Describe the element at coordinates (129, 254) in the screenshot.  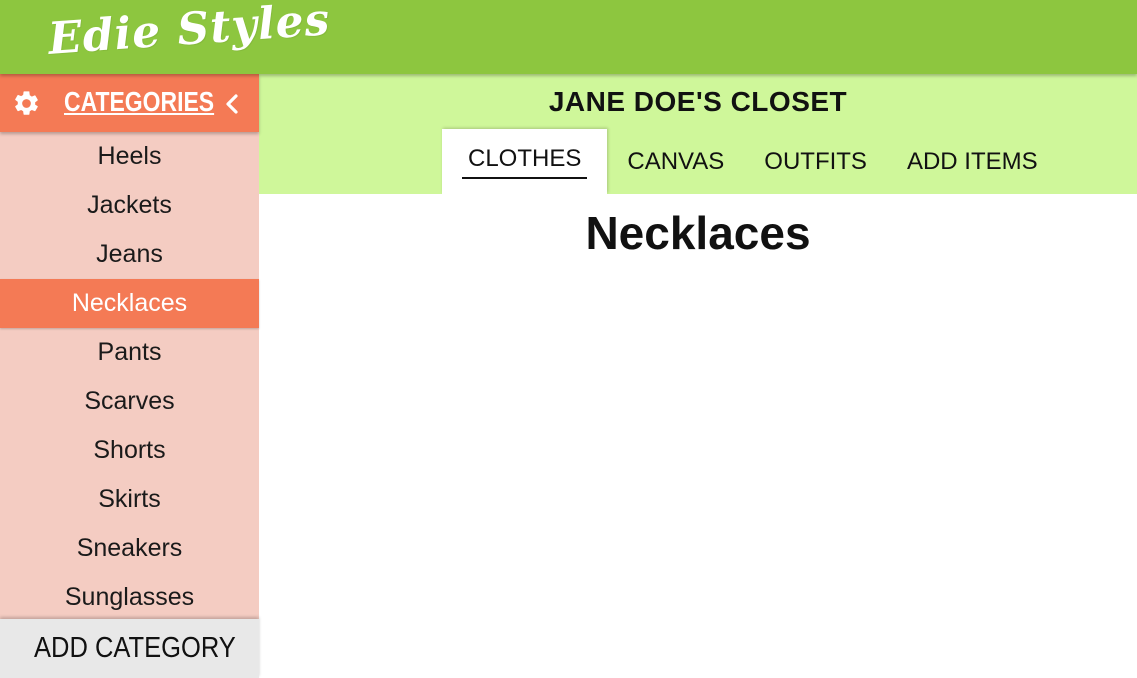
I see `category-item-jeans: Jeans` at that location.